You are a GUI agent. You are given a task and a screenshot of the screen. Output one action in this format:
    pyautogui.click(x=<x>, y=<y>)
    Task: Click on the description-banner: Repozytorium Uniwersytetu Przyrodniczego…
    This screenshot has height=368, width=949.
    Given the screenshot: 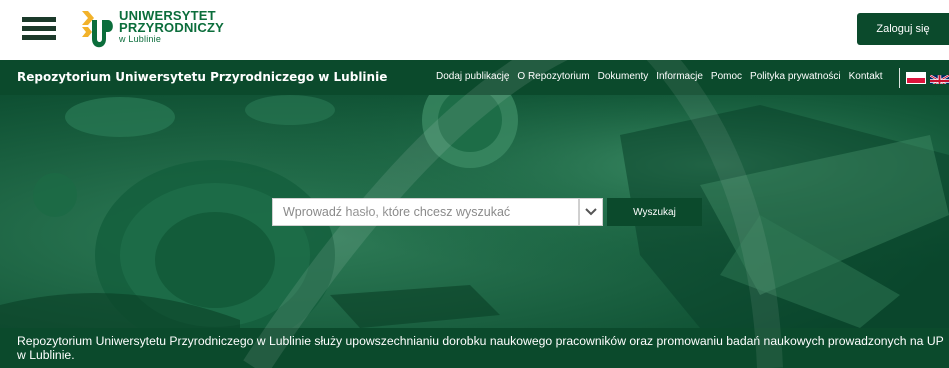 What is the action you would take?
    pyautogui.click(x=474, y=348)
    